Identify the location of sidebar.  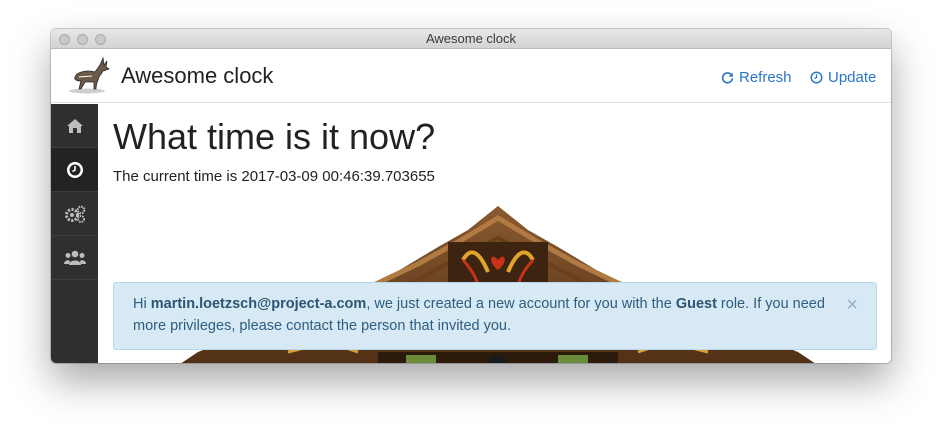
(74, 233).